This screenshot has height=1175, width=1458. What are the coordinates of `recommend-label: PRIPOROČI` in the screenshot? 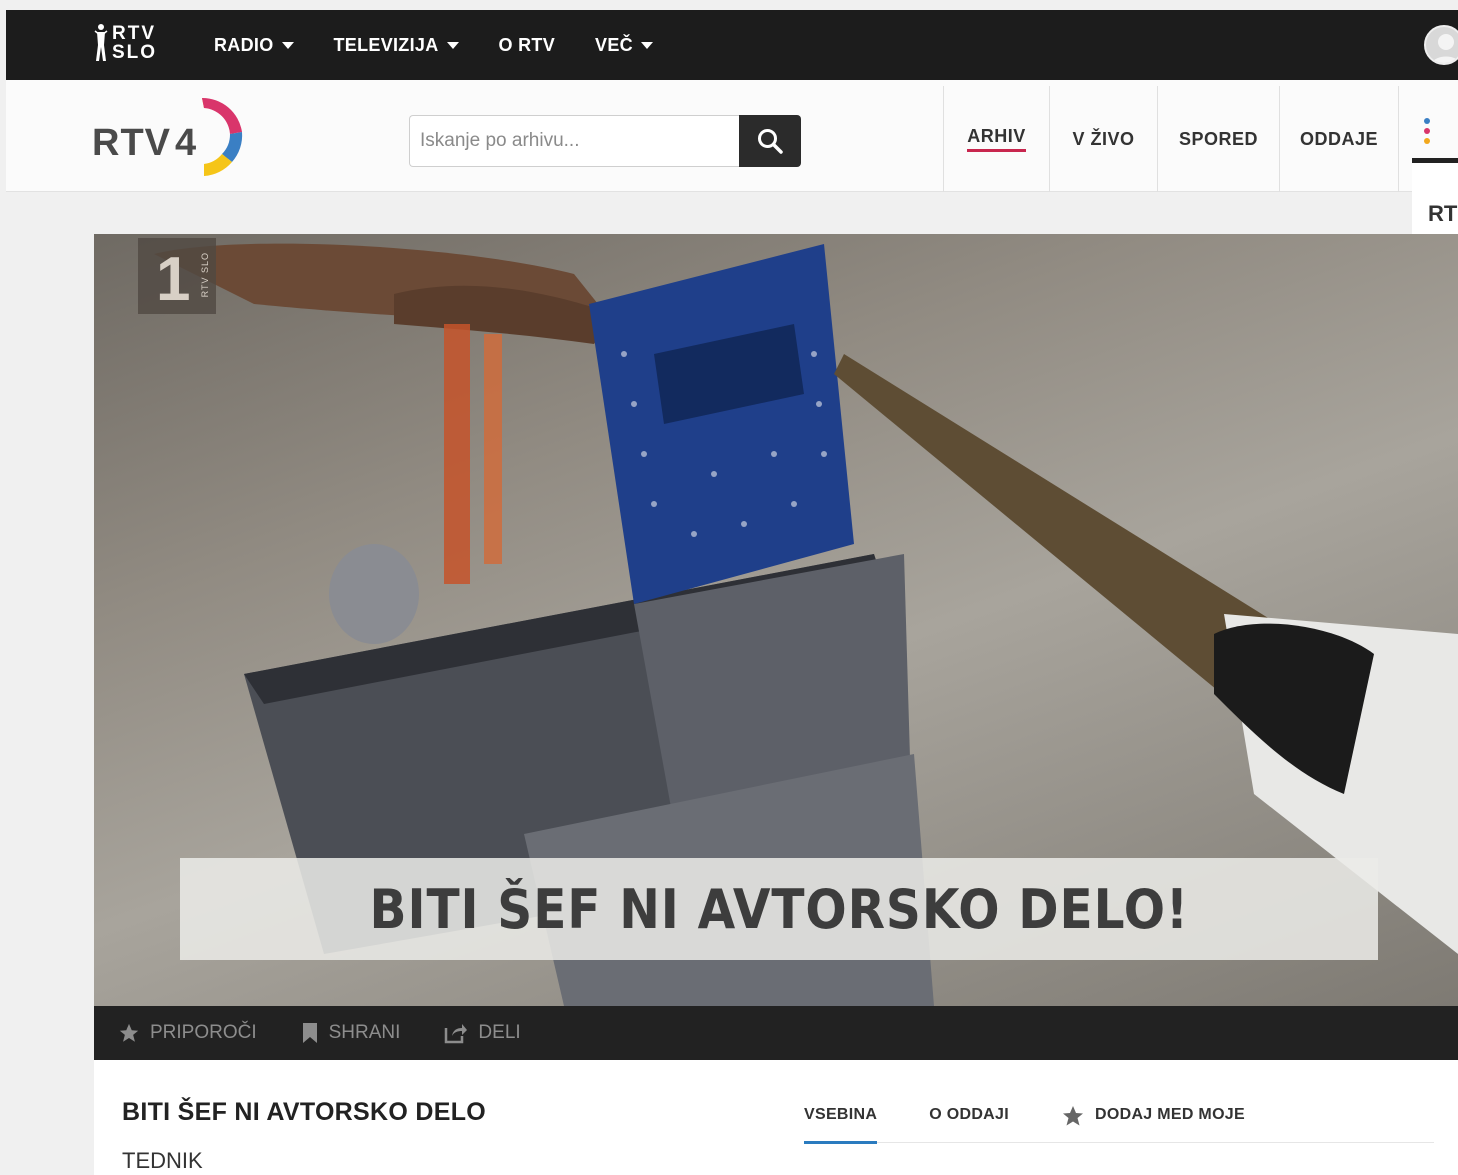 It's located at (203, 1032).